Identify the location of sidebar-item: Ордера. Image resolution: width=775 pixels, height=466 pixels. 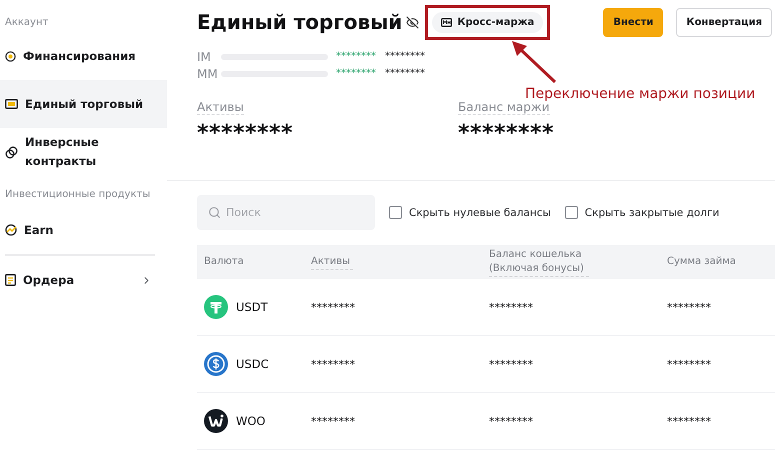
(83, 280).